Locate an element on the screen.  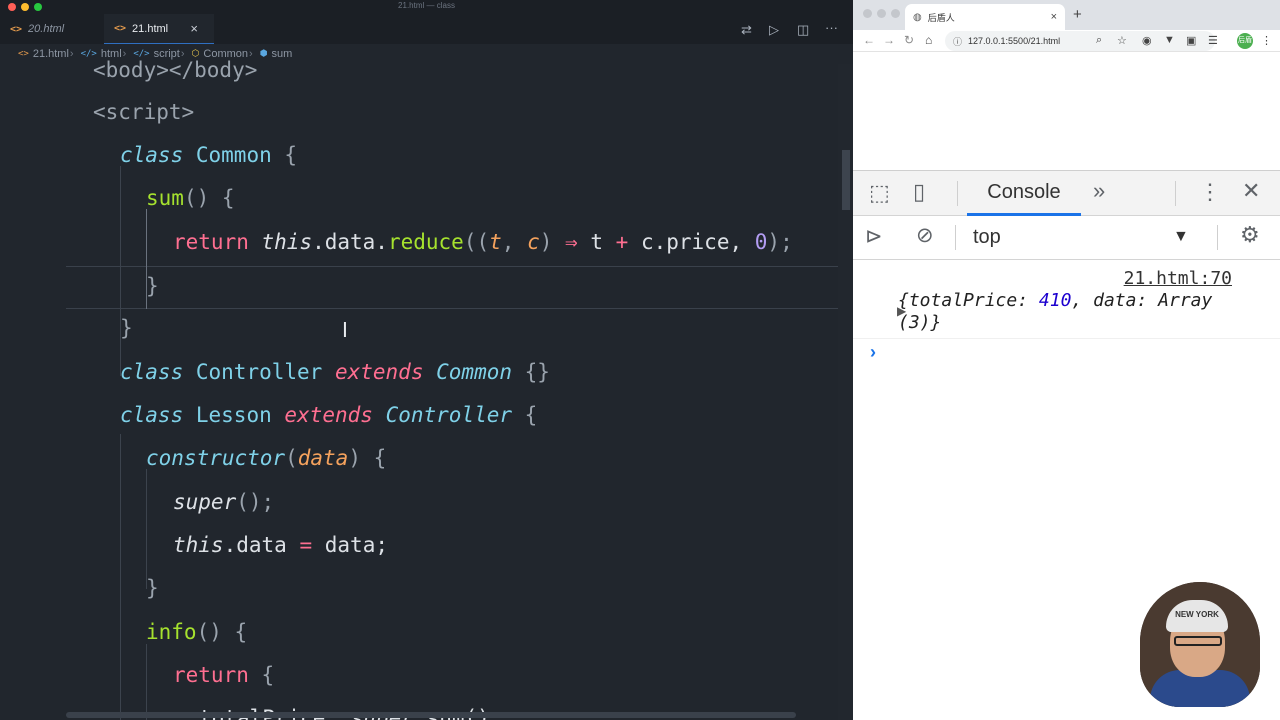
zoom-icon: ⌕ is located at coordinates (1099, 40).